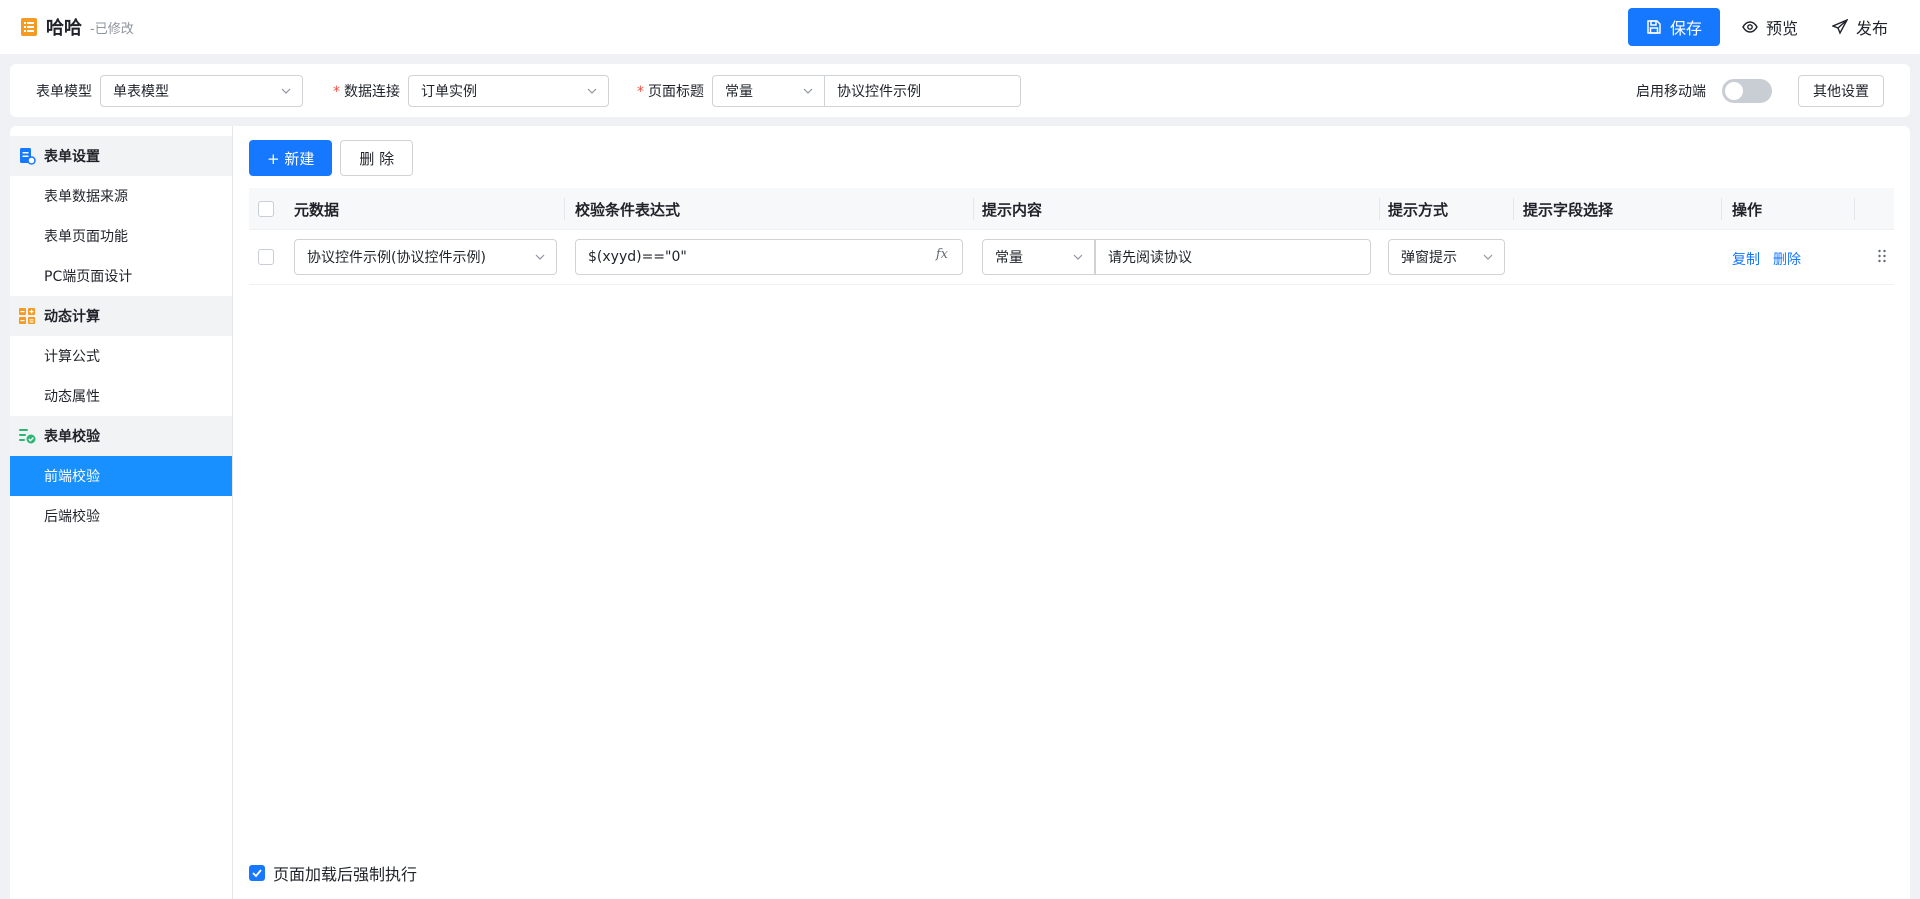 This screenshot has width=1920, height=899. Describe the element at coordinates (628, 210) in the screenshot. I see `column-header: 校验条件表达式` at that location.